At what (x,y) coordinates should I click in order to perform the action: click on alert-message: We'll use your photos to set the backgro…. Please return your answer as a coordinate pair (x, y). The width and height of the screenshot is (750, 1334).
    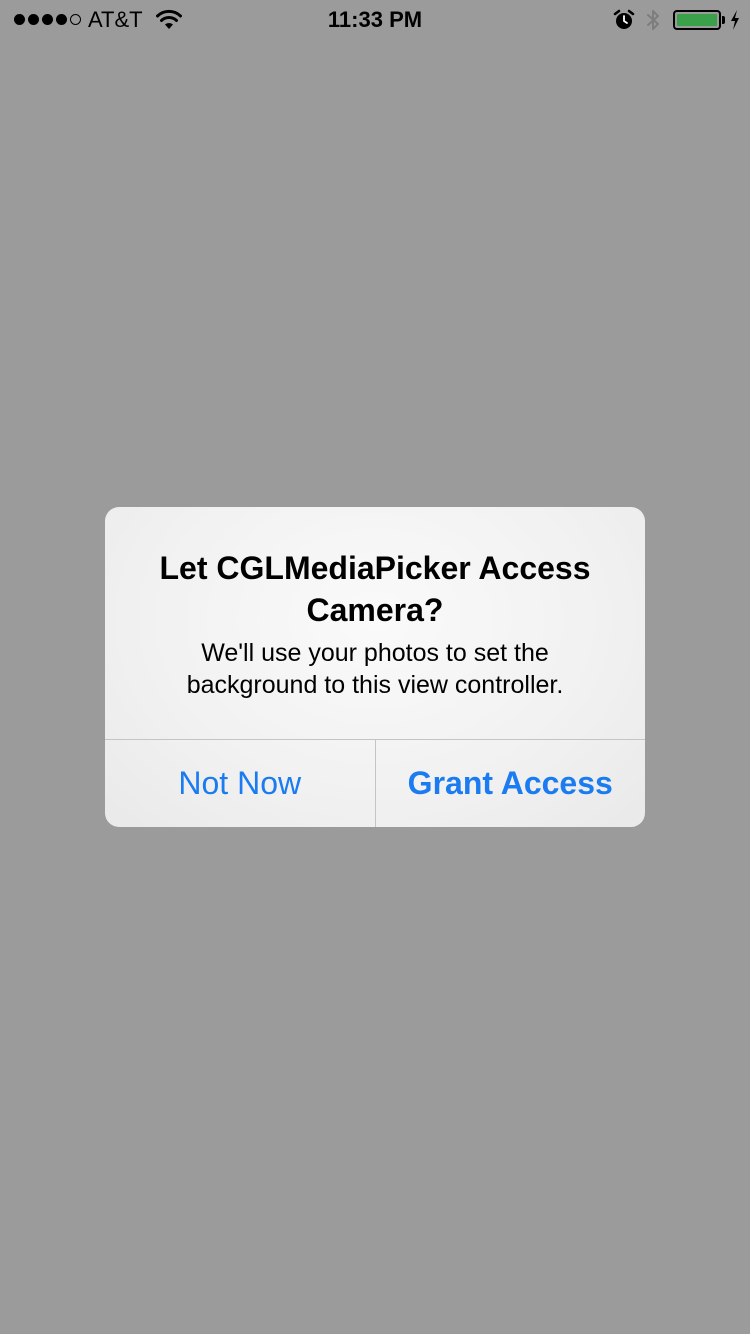
    Looking at the image, I should click on (375, 669).